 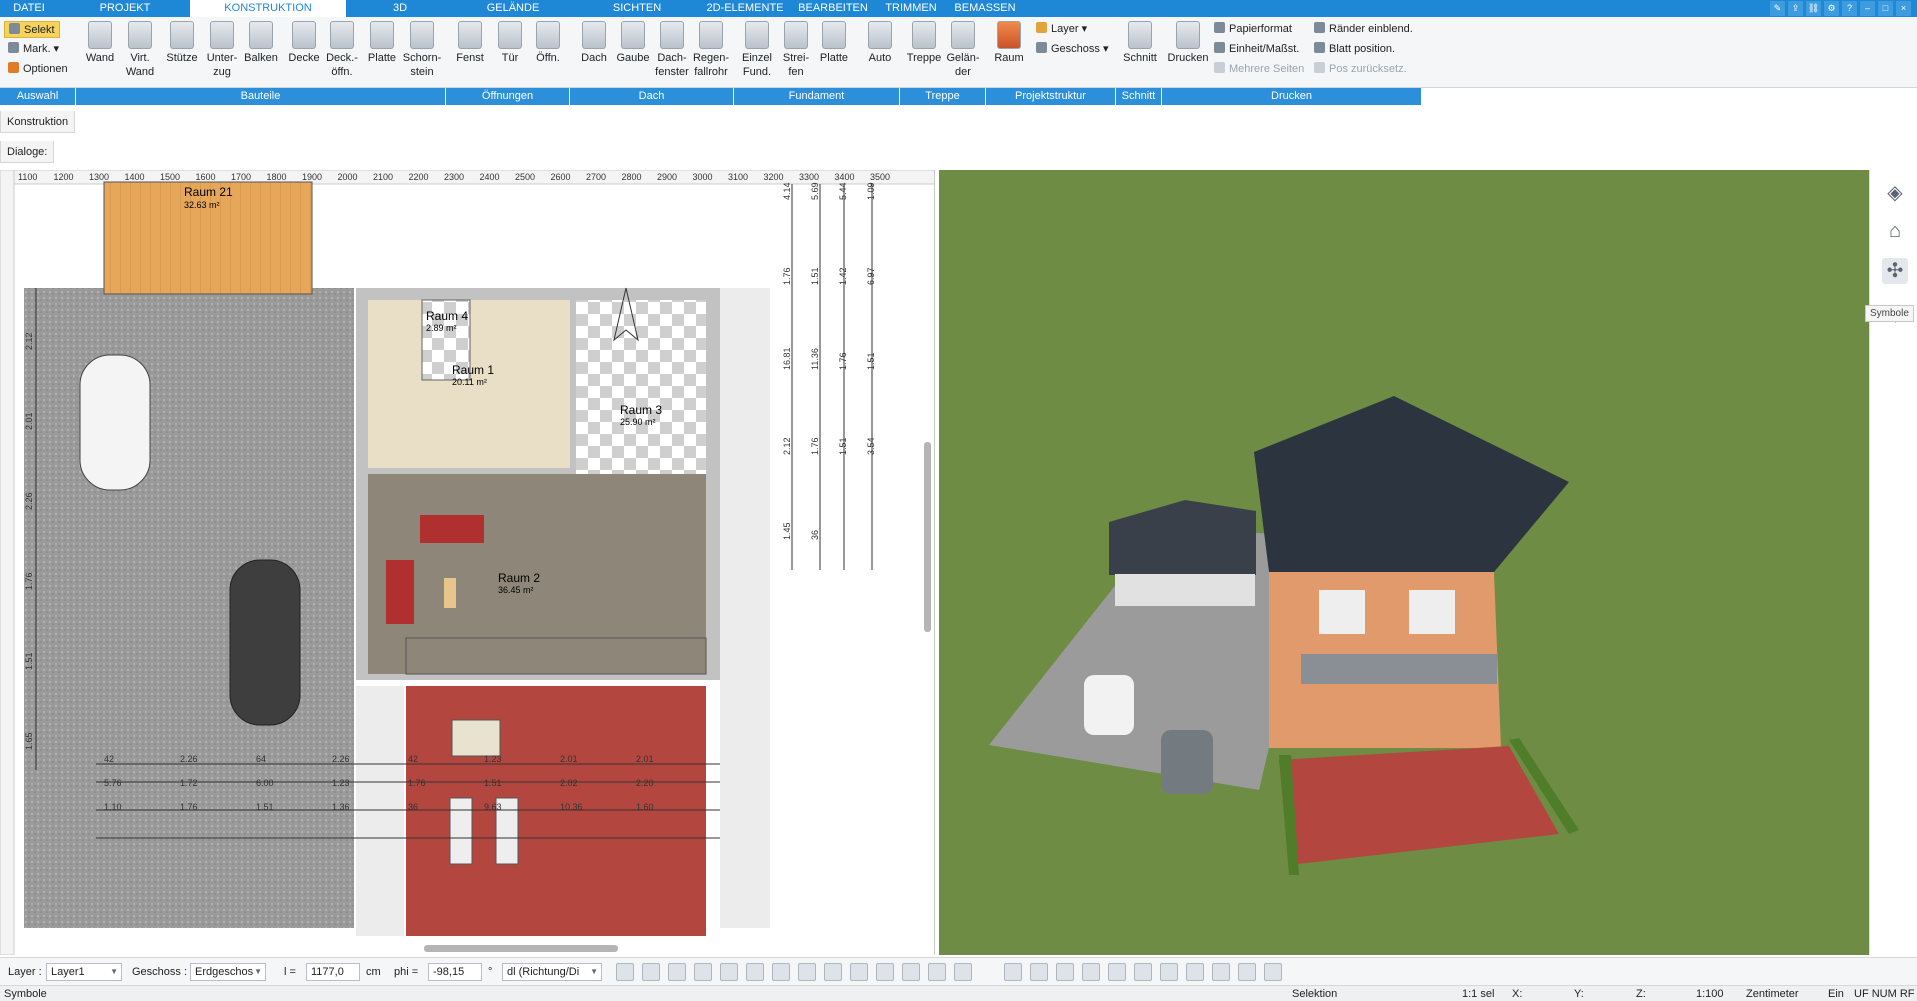 I want to click on tab-bemassen: BEMASSEN, so click(x=985, y=8).